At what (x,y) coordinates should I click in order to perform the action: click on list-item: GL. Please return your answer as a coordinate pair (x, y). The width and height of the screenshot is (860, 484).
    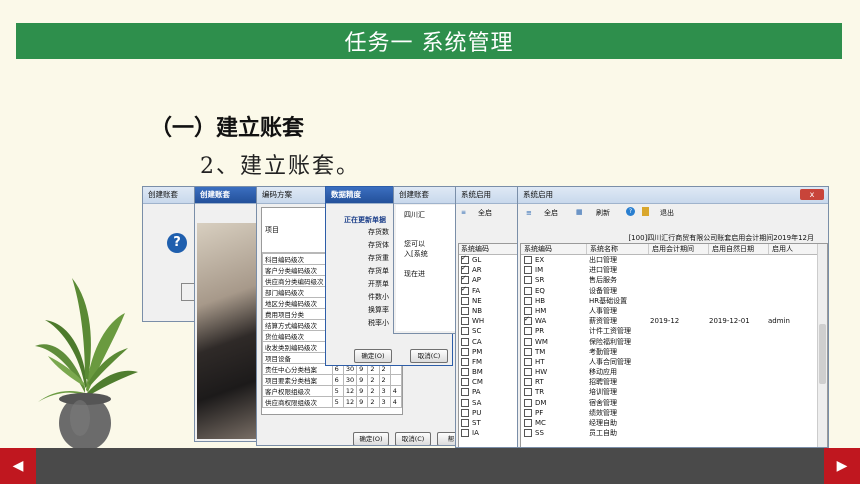
    Looking at the image, I should click on (492, 259).